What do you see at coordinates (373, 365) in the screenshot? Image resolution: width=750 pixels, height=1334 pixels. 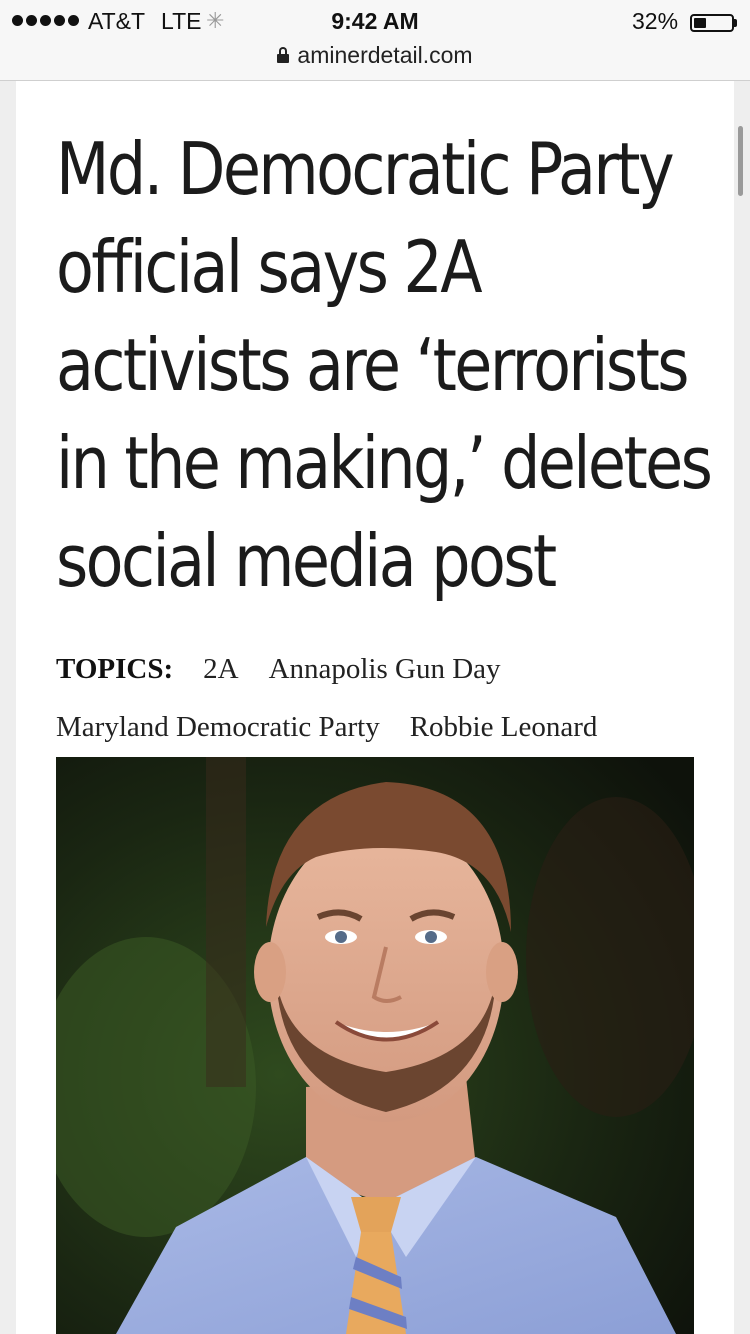 I see `headline-line: activists are ‘terrorists` at bounding box center [373, 365].